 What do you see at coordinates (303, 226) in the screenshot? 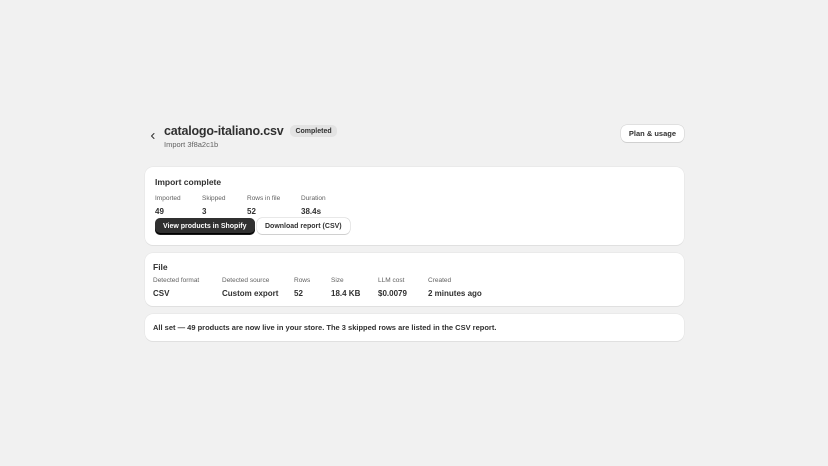
I see `download-report-button: Download report (CSV)` at bounding box center [303, 226].